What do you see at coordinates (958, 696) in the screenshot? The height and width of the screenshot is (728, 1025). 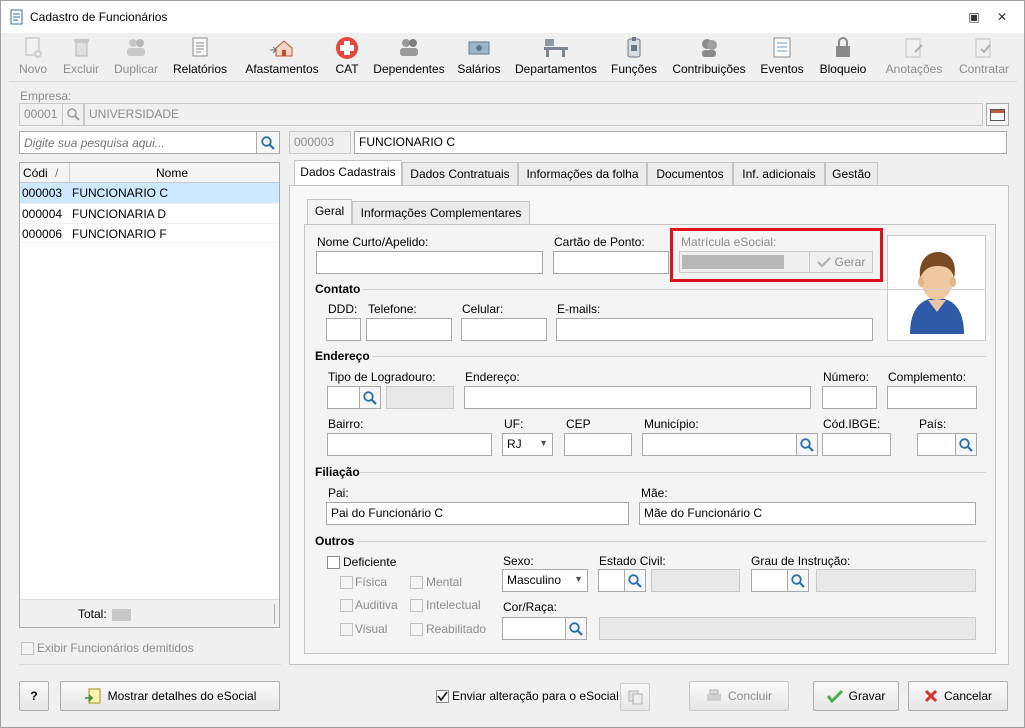 I see `cancelar-button: Cancelar` at bounding box center [958, 696].